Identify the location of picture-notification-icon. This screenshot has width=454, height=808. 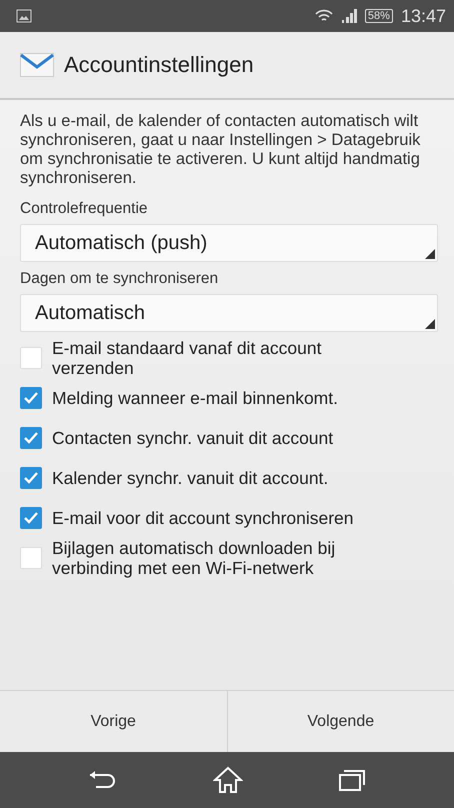
(24, 16).